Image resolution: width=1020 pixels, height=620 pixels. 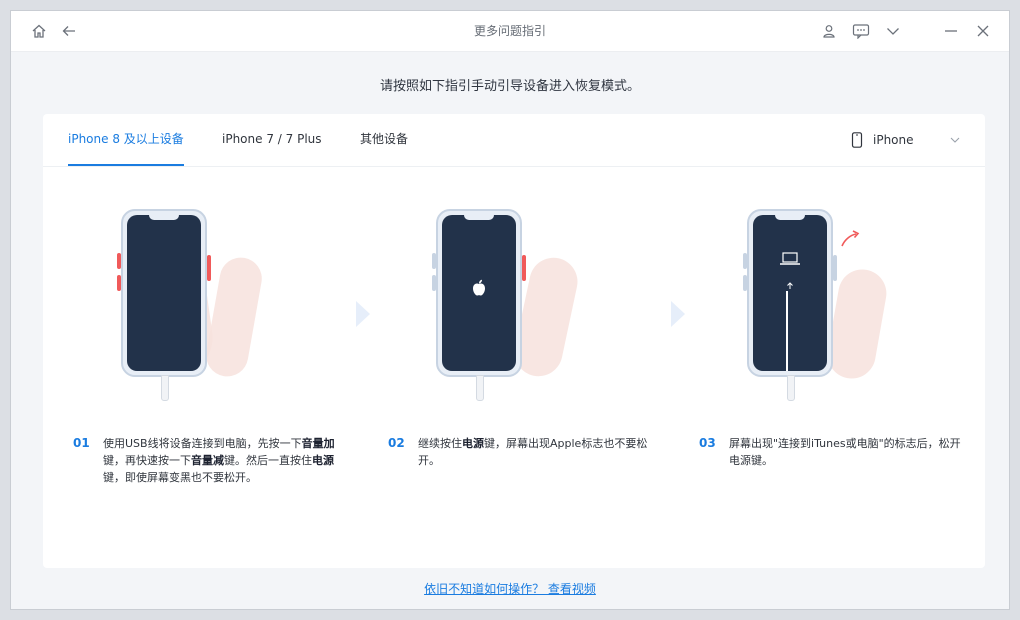 I want to click on phone-icon, so click(x=857, y=140).